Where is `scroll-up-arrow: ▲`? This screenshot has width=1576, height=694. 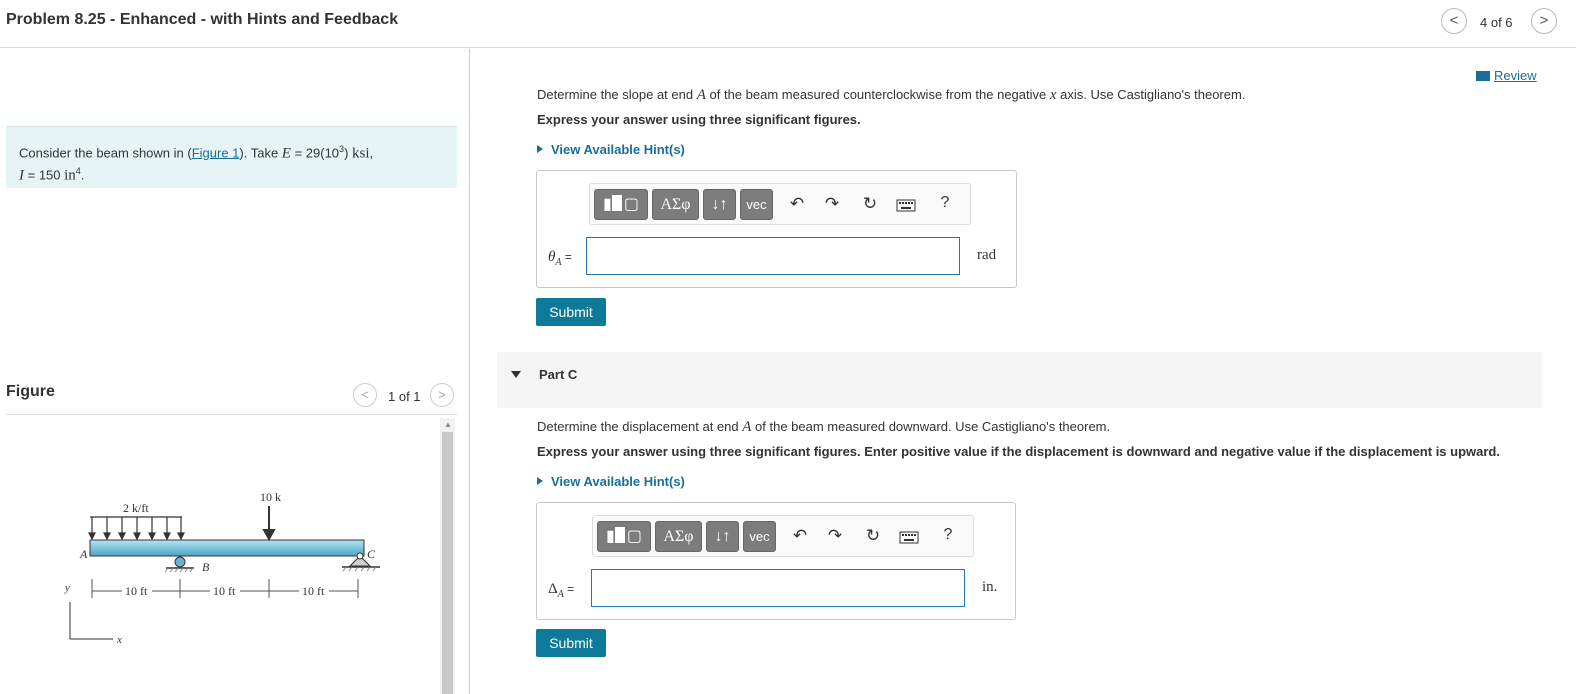 scroll-up-arrow: ▲ is located at coordinates (448, 424).